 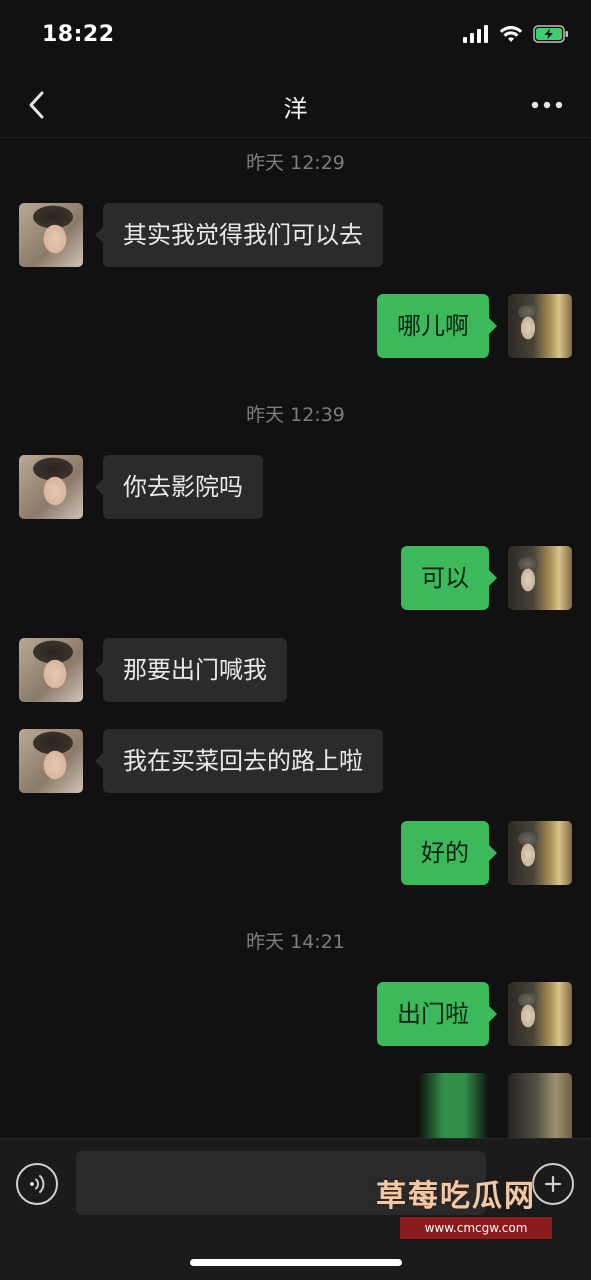 I want to click on watermark-url: www.cmcgw.com, so click(x=476, y=1228).